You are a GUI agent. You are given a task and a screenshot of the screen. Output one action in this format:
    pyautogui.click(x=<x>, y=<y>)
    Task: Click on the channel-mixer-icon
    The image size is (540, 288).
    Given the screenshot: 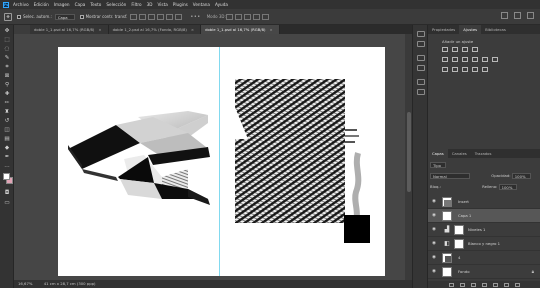 What is the action you would take?
    pyautogui.click(x=495, y=59)
    